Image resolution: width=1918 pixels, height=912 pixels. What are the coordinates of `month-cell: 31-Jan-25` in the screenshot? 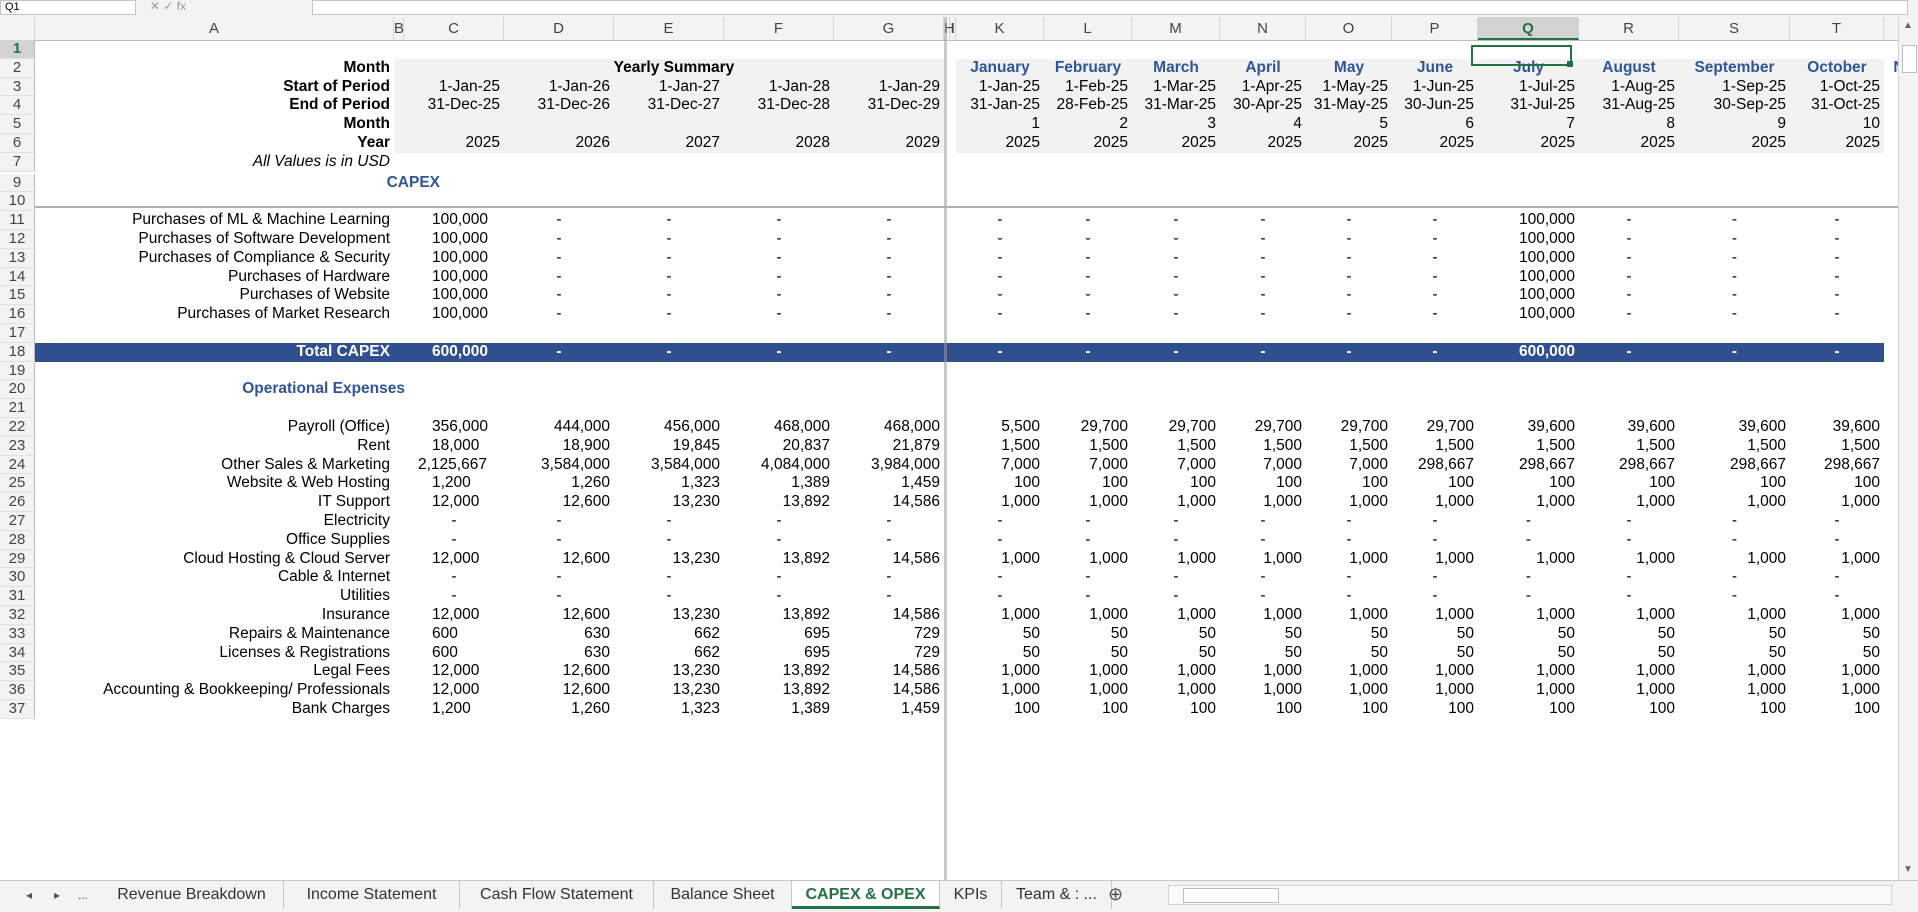 It's located at (1000, 105).